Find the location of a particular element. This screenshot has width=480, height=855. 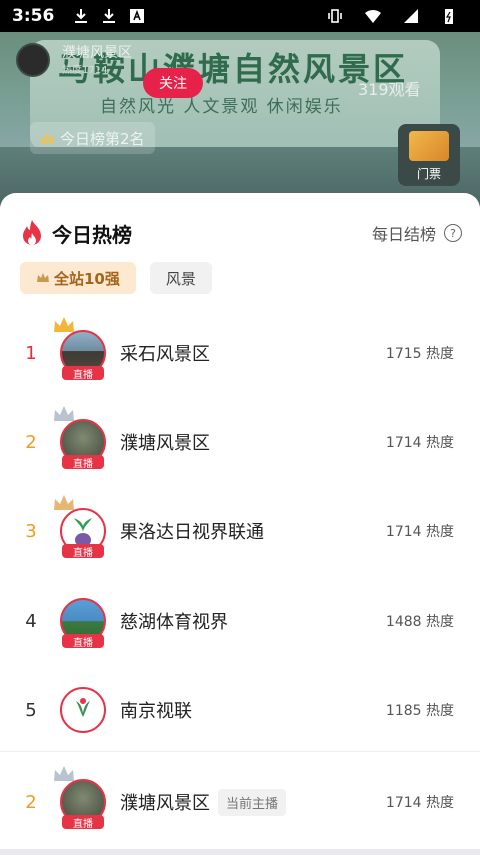

anchor-avatar is located at coordinates (33, 60).